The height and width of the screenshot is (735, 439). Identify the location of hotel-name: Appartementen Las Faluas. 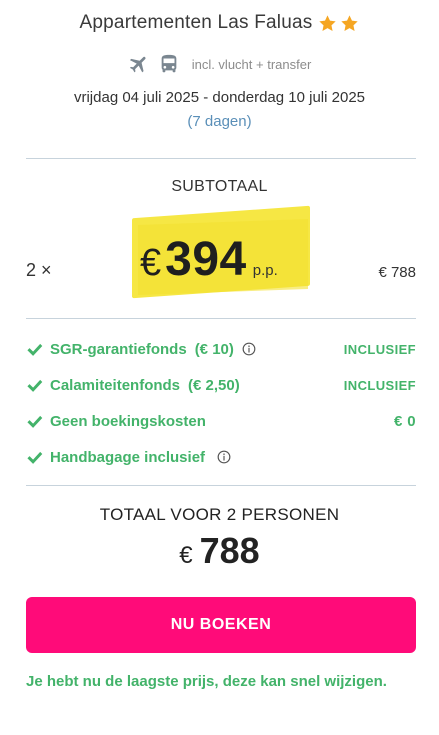
(196, 22).